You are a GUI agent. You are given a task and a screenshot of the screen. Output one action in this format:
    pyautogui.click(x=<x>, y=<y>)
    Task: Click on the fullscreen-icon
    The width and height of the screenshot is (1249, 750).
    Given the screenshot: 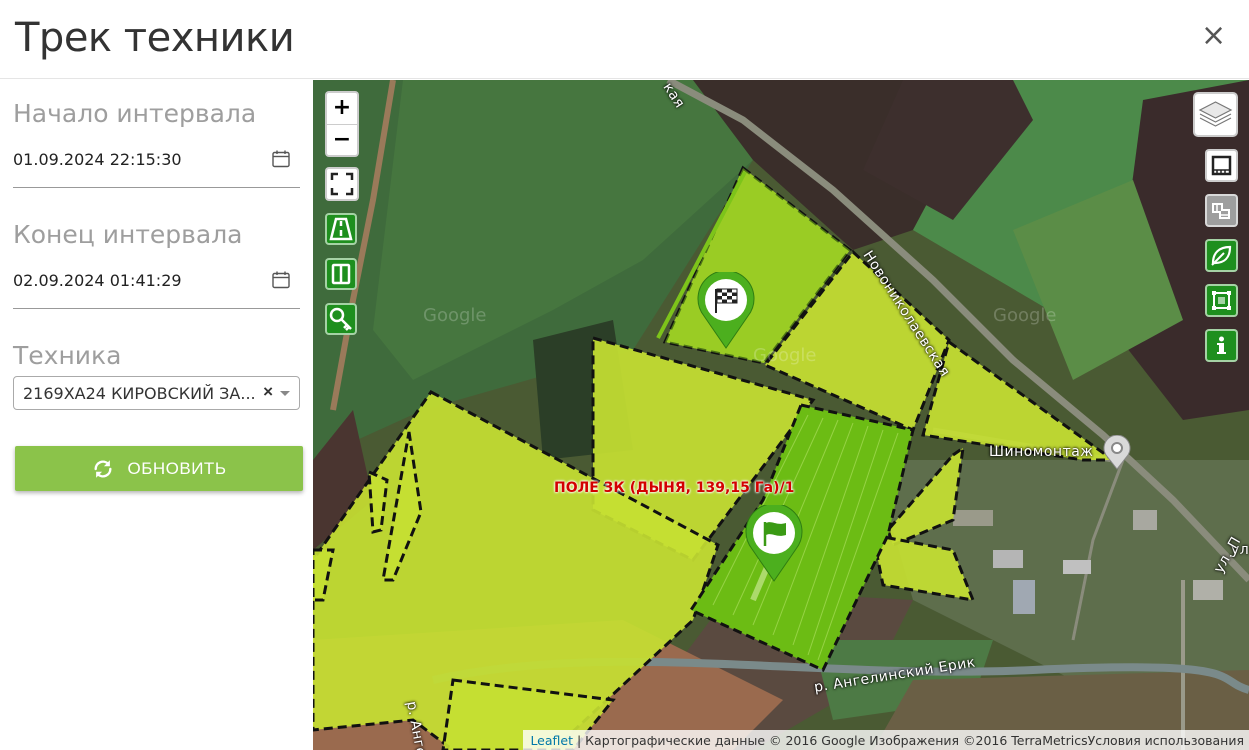 What is the action you would take?
    pyautogui.click(x=342, y=184)
    